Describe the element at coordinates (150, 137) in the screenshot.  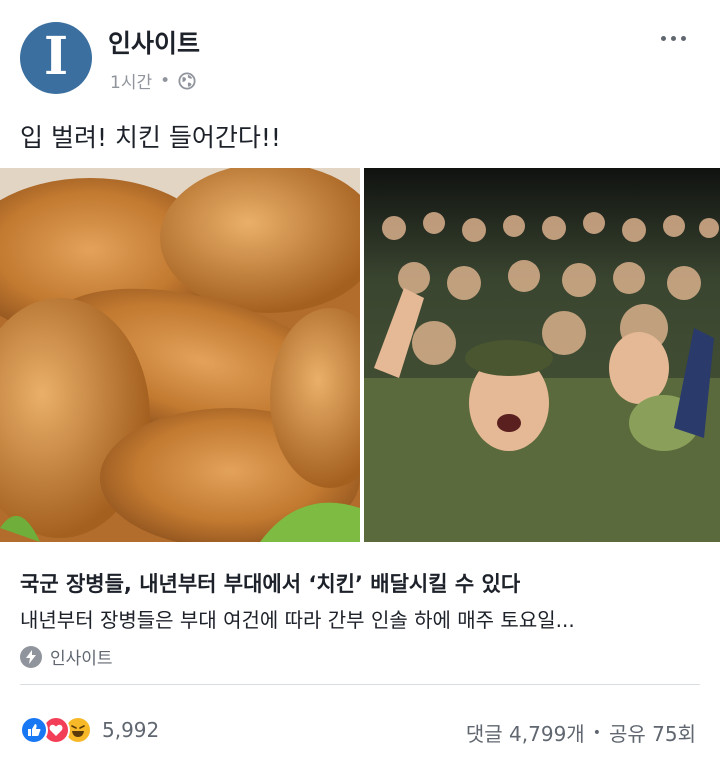
I see `post-text: 입 벌려! 치킨 들어간다!!` at that location.